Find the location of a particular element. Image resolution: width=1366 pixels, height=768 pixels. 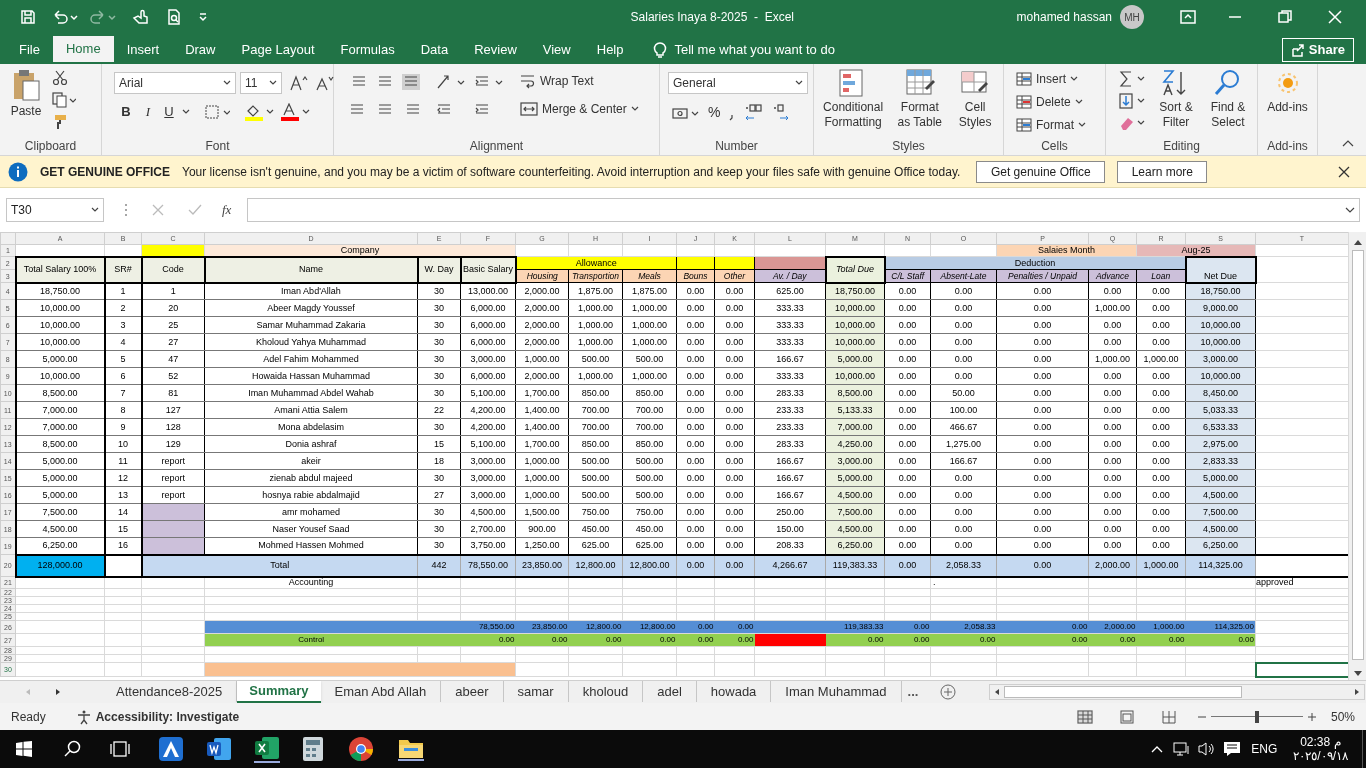

ribbon-button: Format is located at coordinates (1051, 125).